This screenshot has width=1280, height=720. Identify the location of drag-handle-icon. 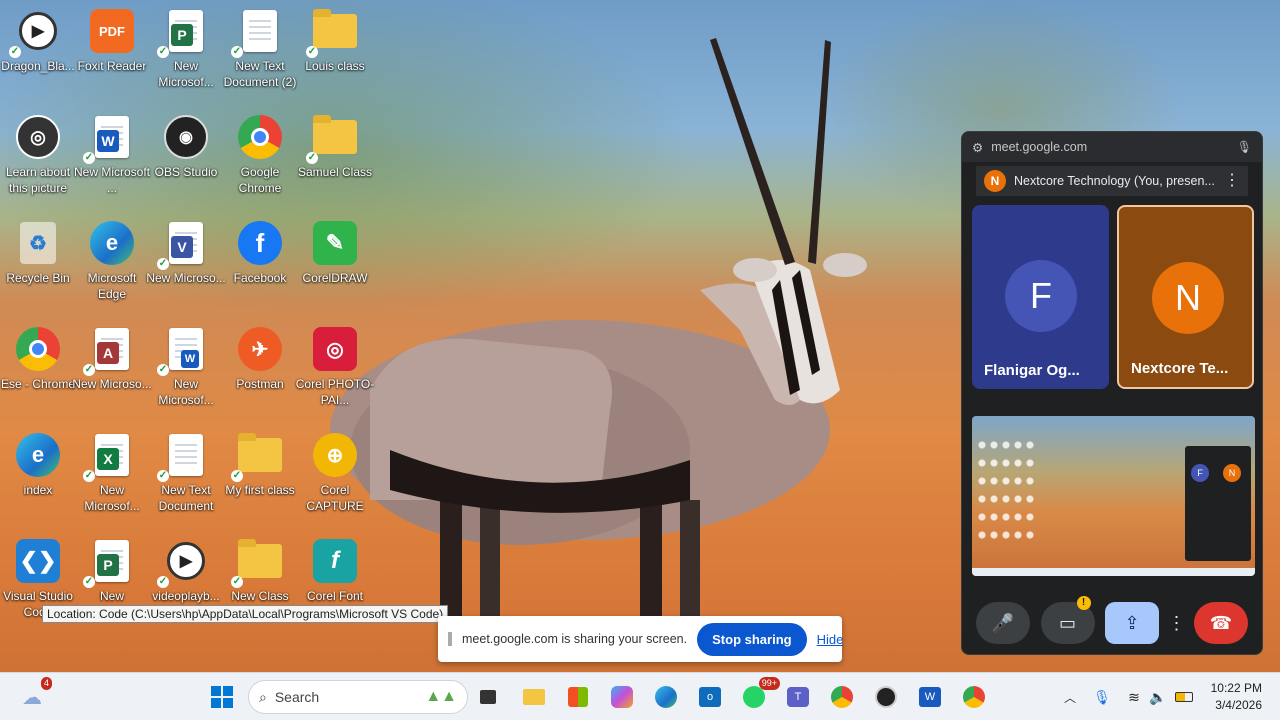
(450, 639).